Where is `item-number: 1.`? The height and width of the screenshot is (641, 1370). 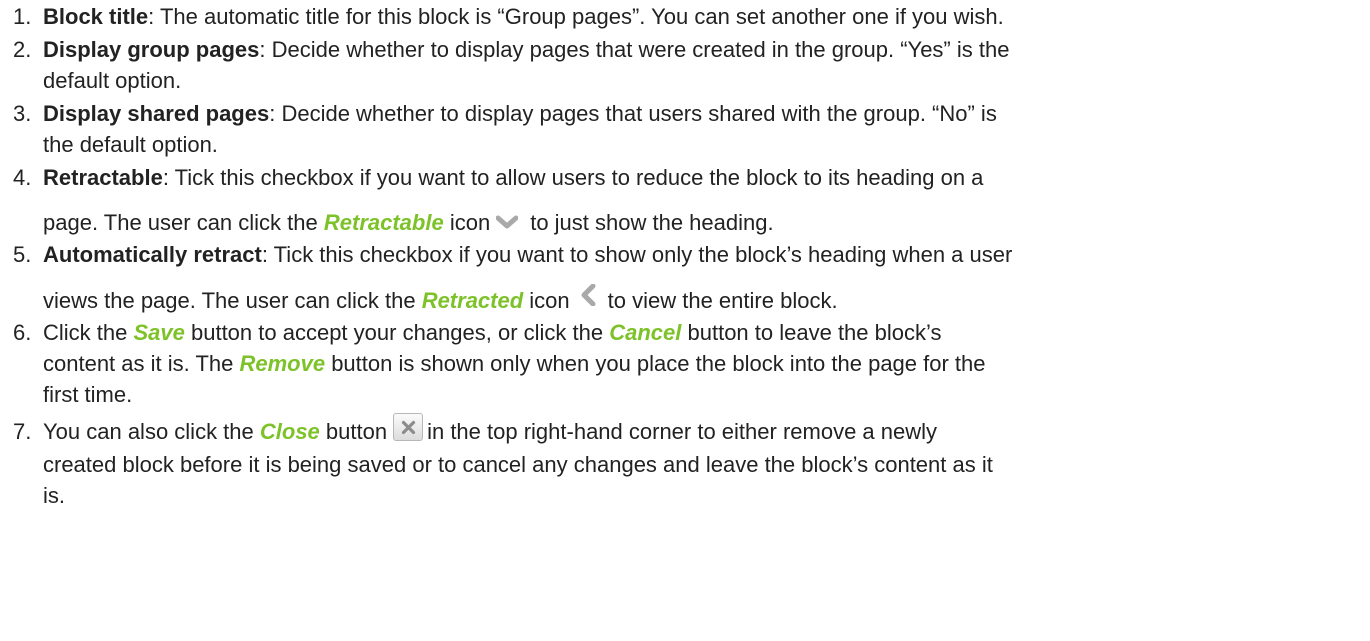
item-number: 1. is located at coordinates (22, 16).